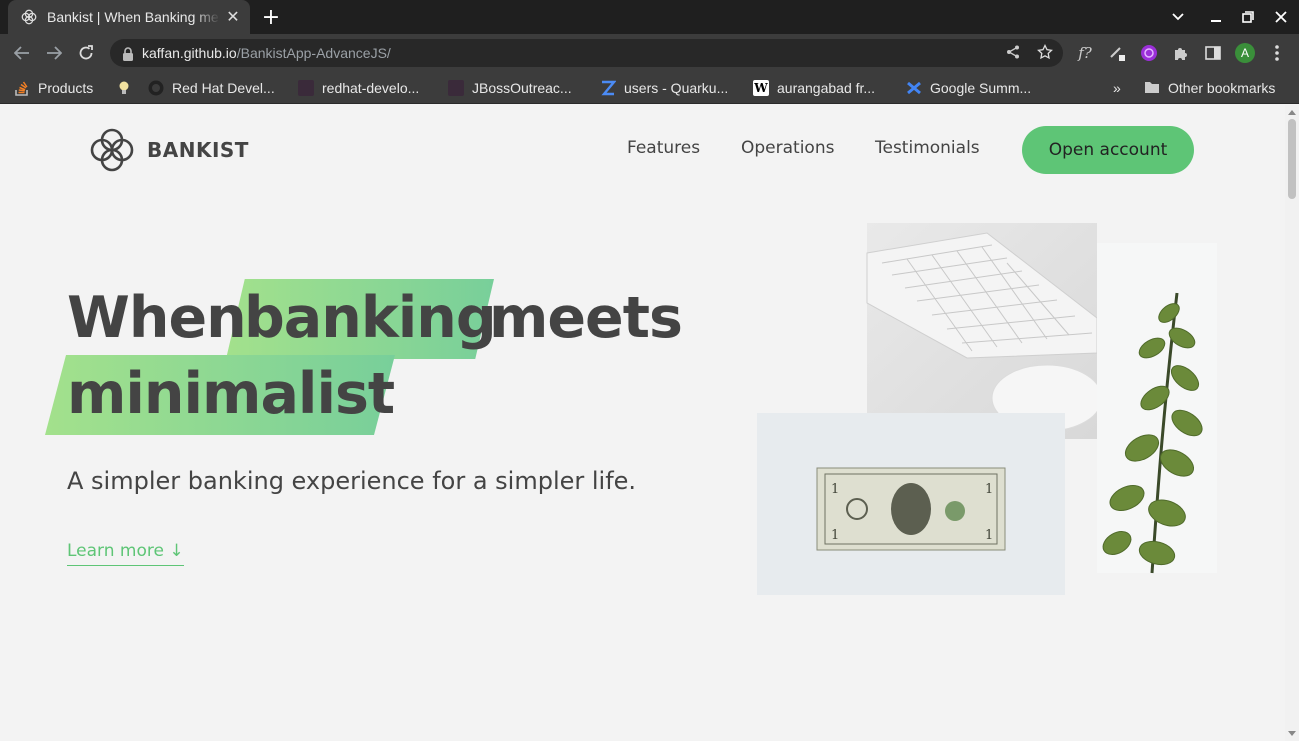 Image resolution: width=1299 pixels, height=741 pixels. Describe the element at coordinates (22, 88) in the screenshot. I see `stack-overflow-icon` at that location.